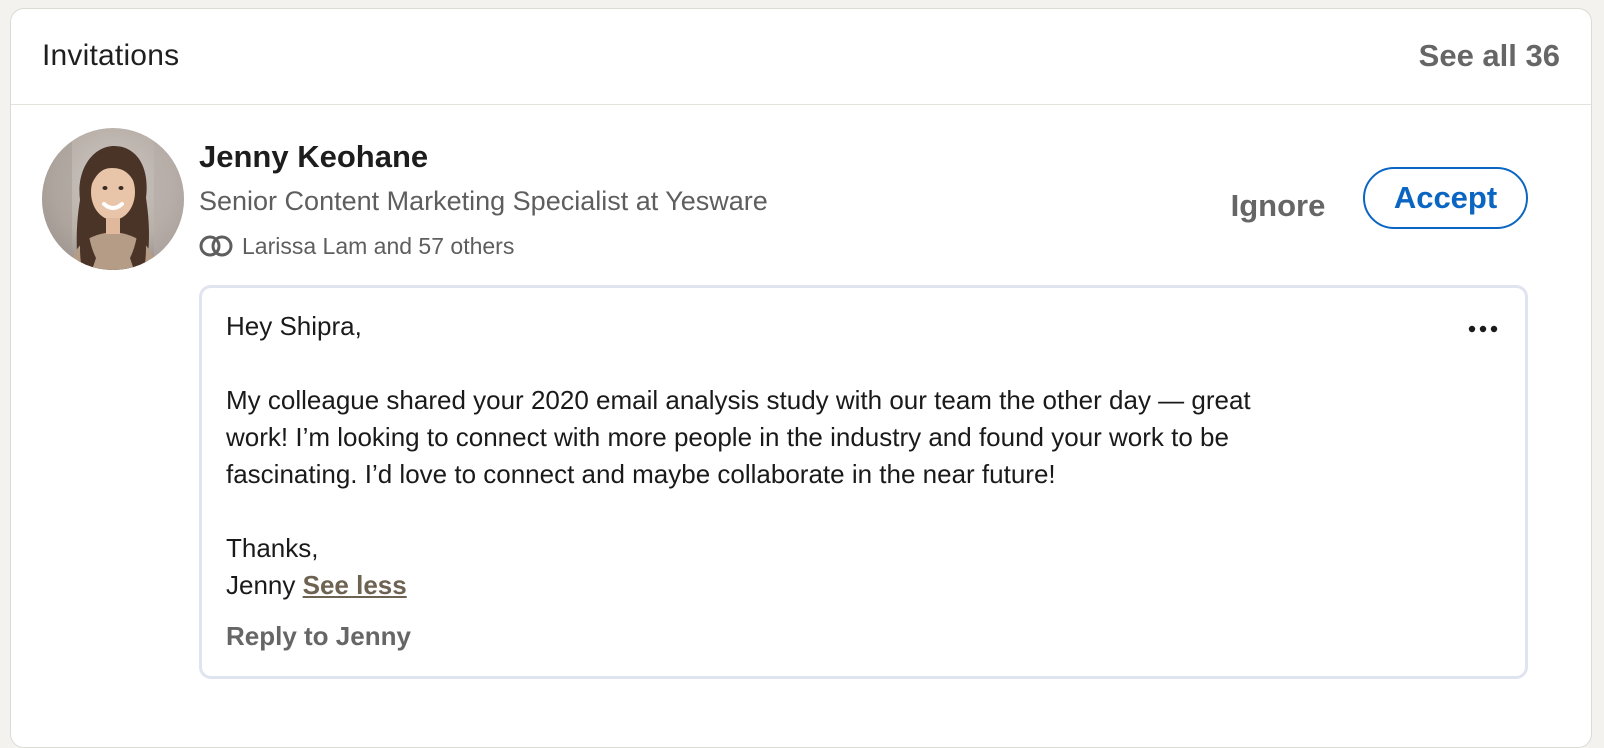  Describe the element at coordinates (216, 246) in the screenshot. I see `mutual-connections-icon` at that location.